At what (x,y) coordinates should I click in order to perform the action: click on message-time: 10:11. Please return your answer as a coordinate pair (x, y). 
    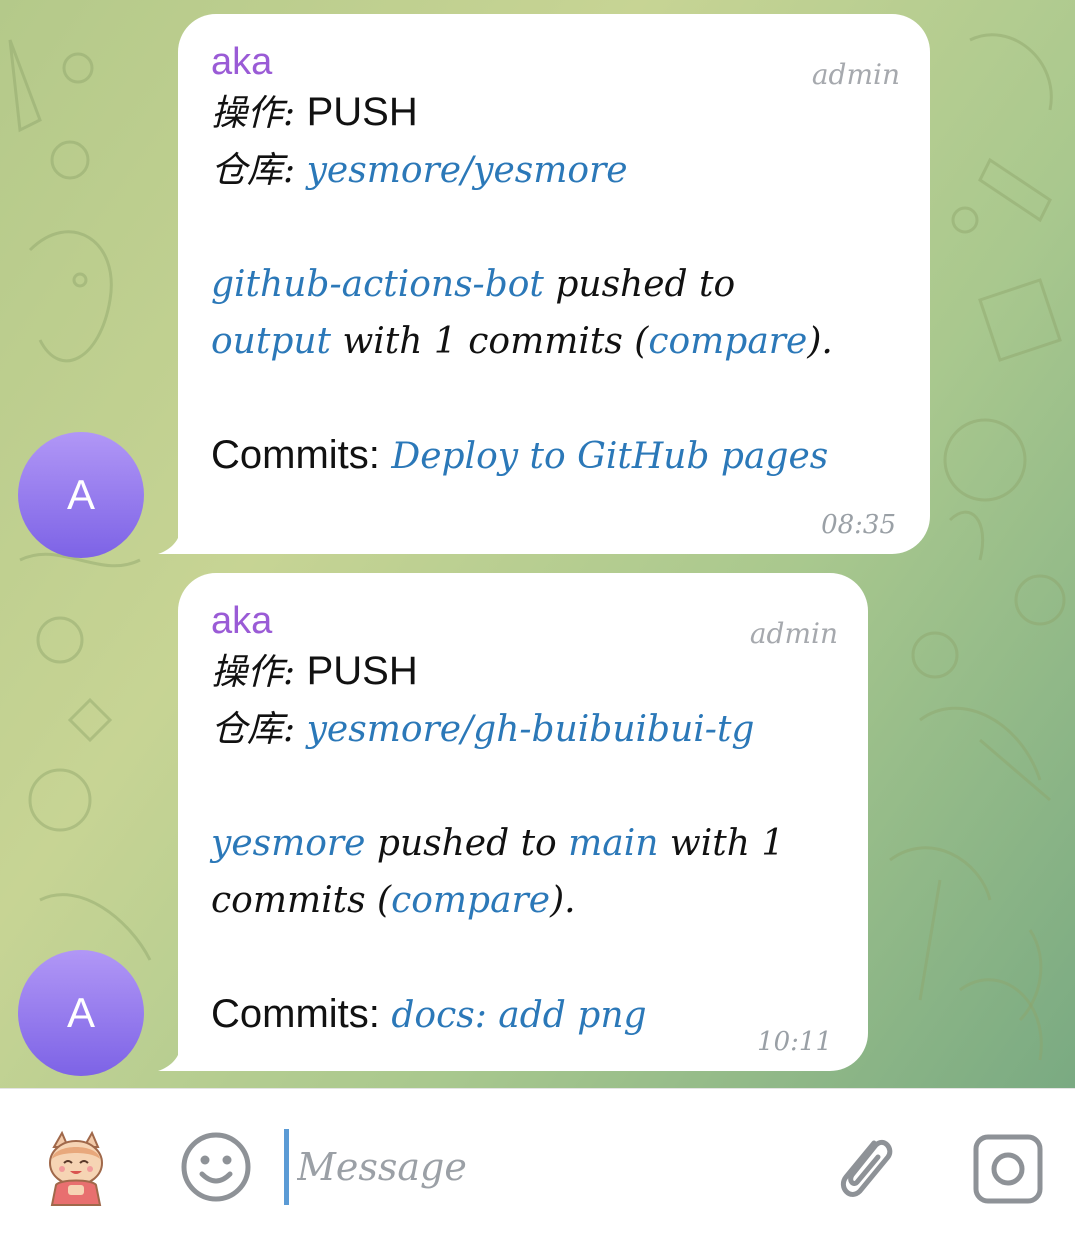
    Looking at the image, I should click on (794, 1042).